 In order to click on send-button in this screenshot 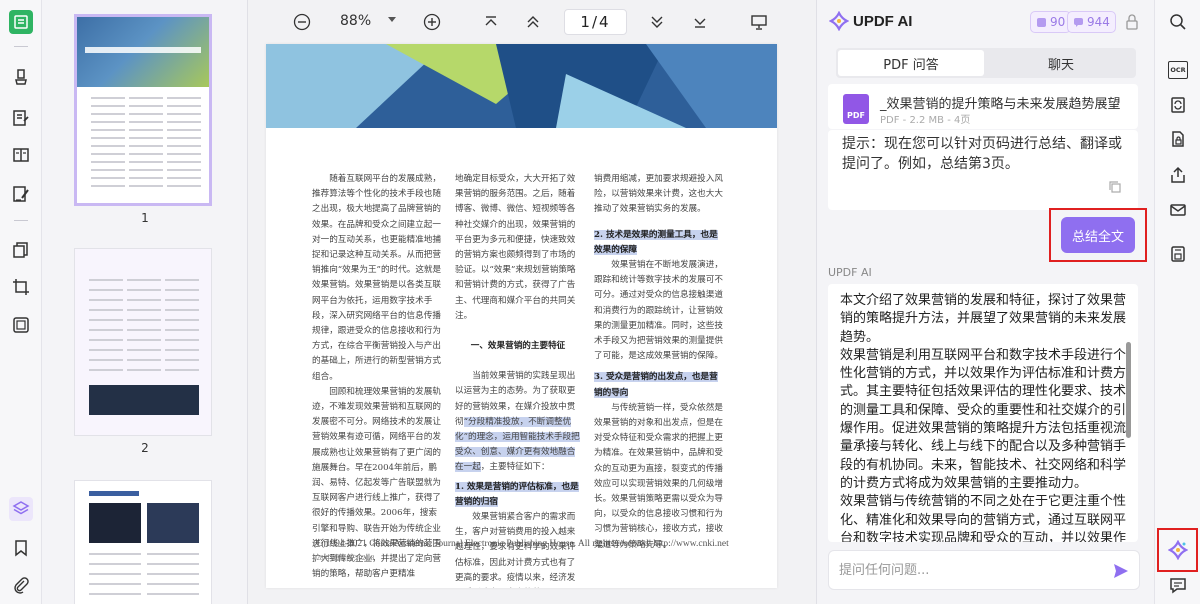, I will do `click(1121, 571)`.